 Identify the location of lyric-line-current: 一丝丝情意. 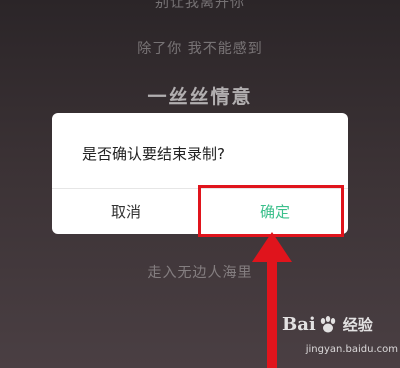
(200, 97).